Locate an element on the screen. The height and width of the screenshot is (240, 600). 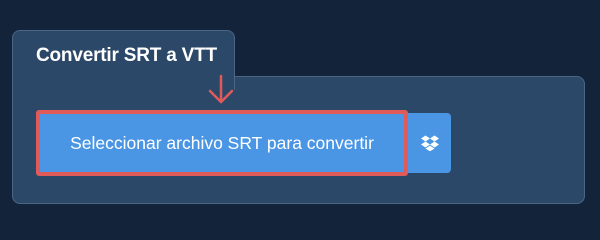
tab-title: Convertir SRT a VTT is located at coordinates (126, 55).